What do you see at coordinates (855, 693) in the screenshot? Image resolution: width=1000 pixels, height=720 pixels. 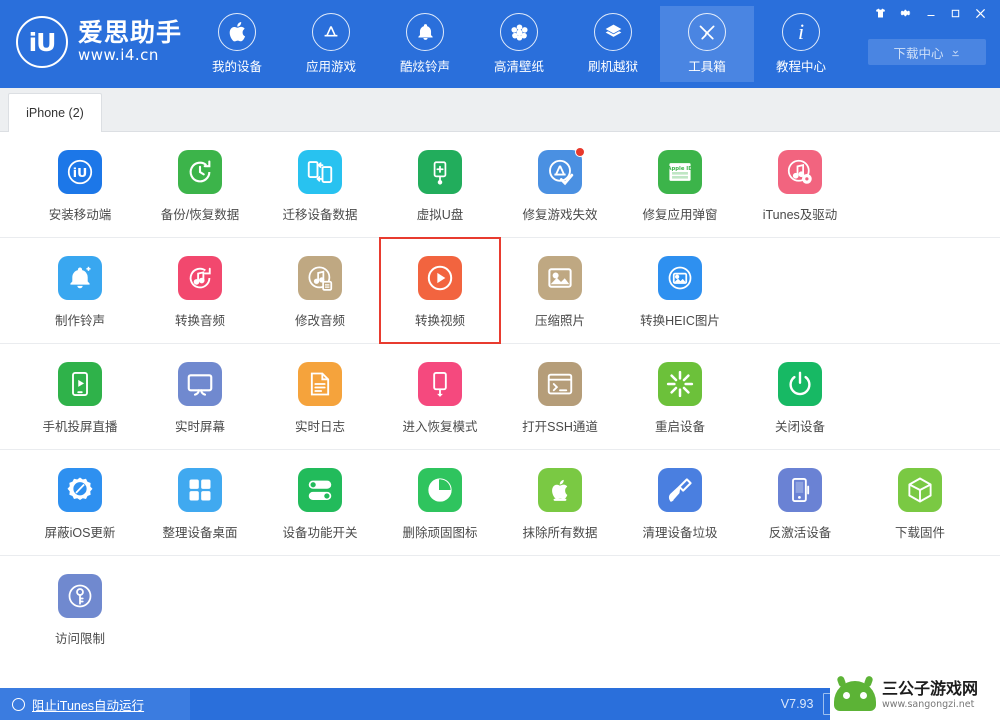 I see `mascot-icon` at bounding box center [855, 693].